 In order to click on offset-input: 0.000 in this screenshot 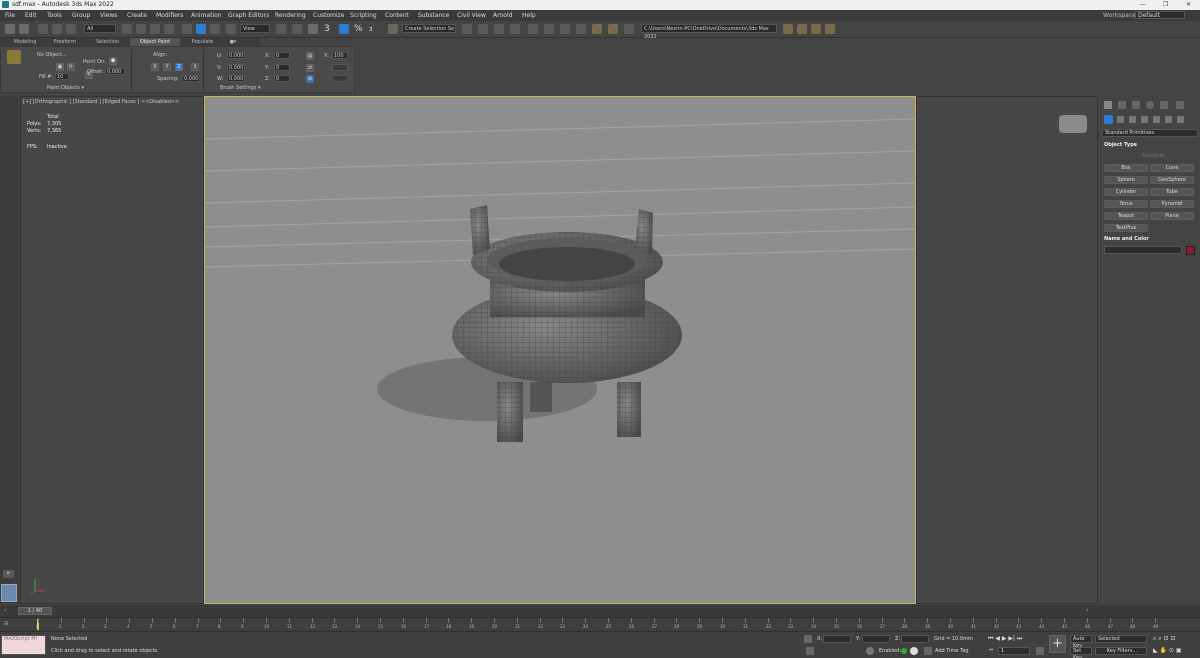, I will do `click(115, 71)`.